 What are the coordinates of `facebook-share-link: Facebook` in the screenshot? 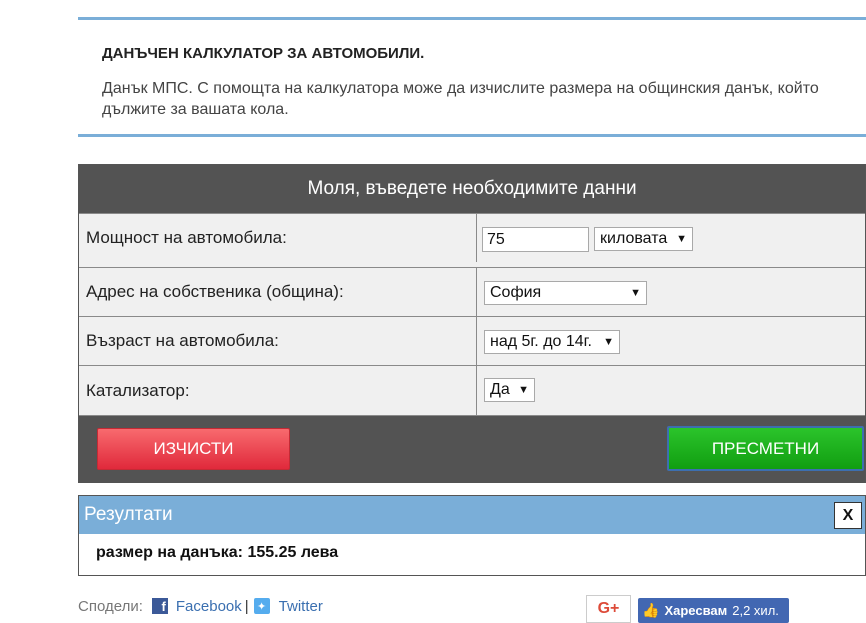 It's located at (209, 606).